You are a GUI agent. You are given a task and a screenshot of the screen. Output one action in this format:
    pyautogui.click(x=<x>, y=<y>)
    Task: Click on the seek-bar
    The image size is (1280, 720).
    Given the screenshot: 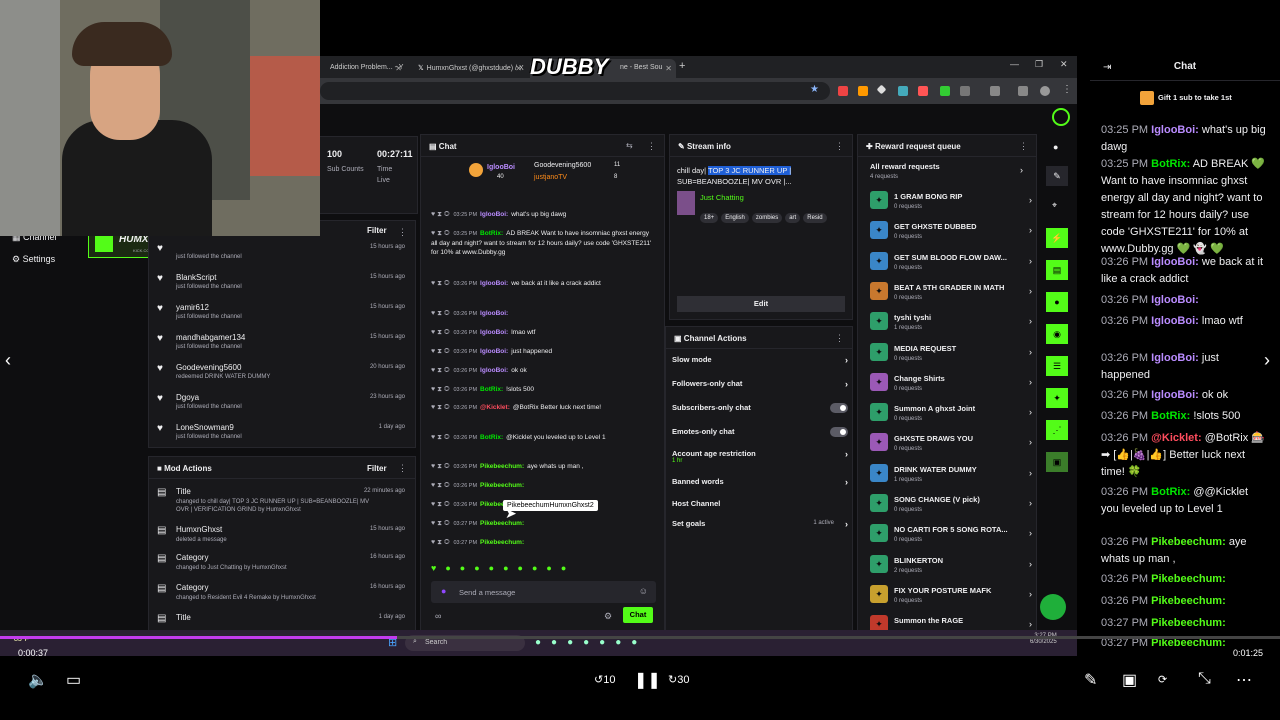 What is the action you would take?
    pyautogui.click(x=640, y=637)
    